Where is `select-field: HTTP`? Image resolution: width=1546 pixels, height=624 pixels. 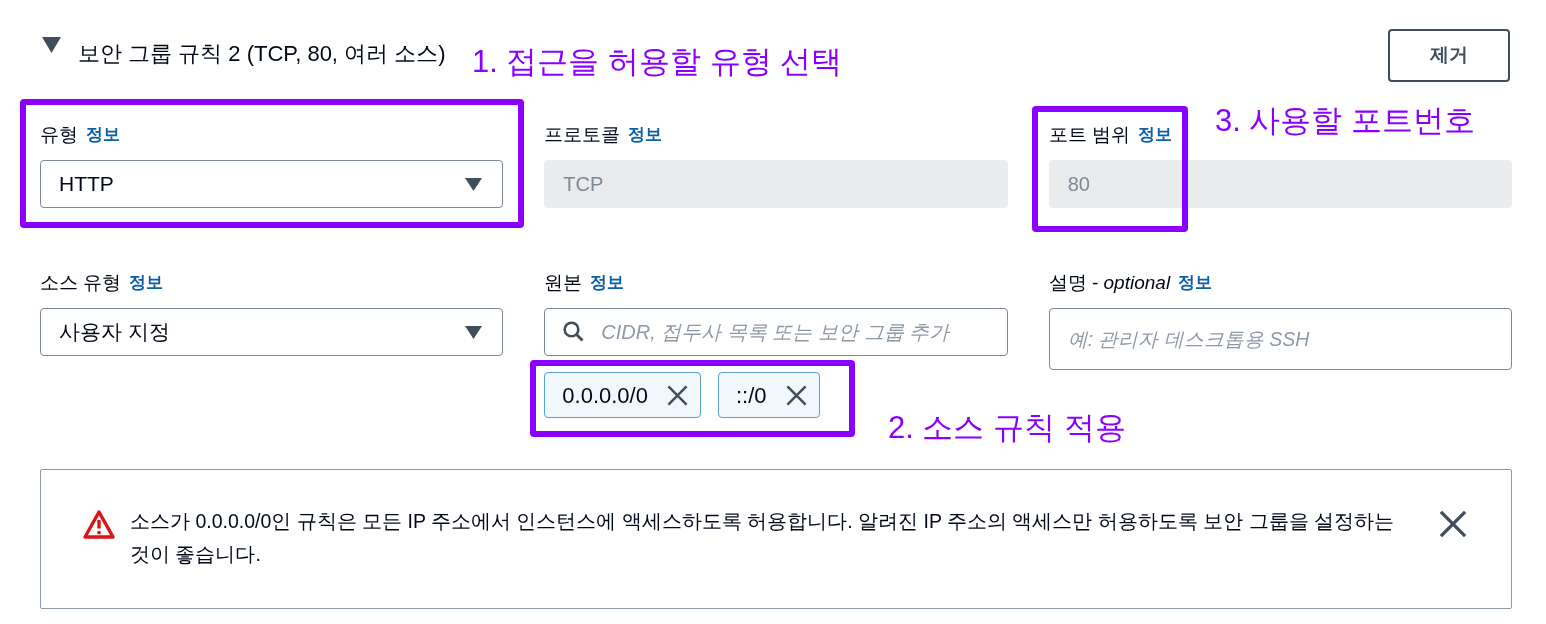
select-field: HTTP is located at coordinates (272, 184).